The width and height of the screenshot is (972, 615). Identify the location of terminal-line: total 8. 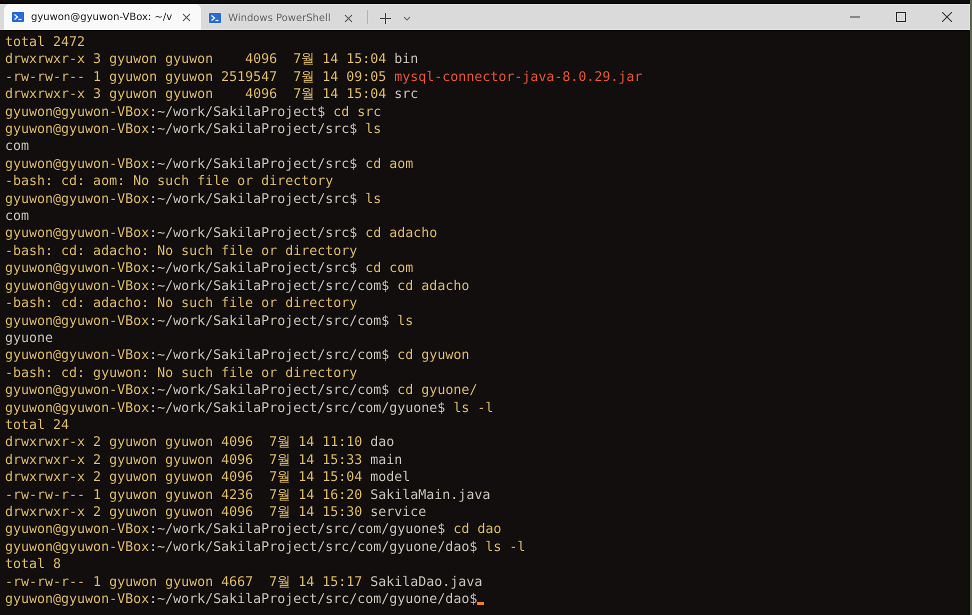
(33, 565).